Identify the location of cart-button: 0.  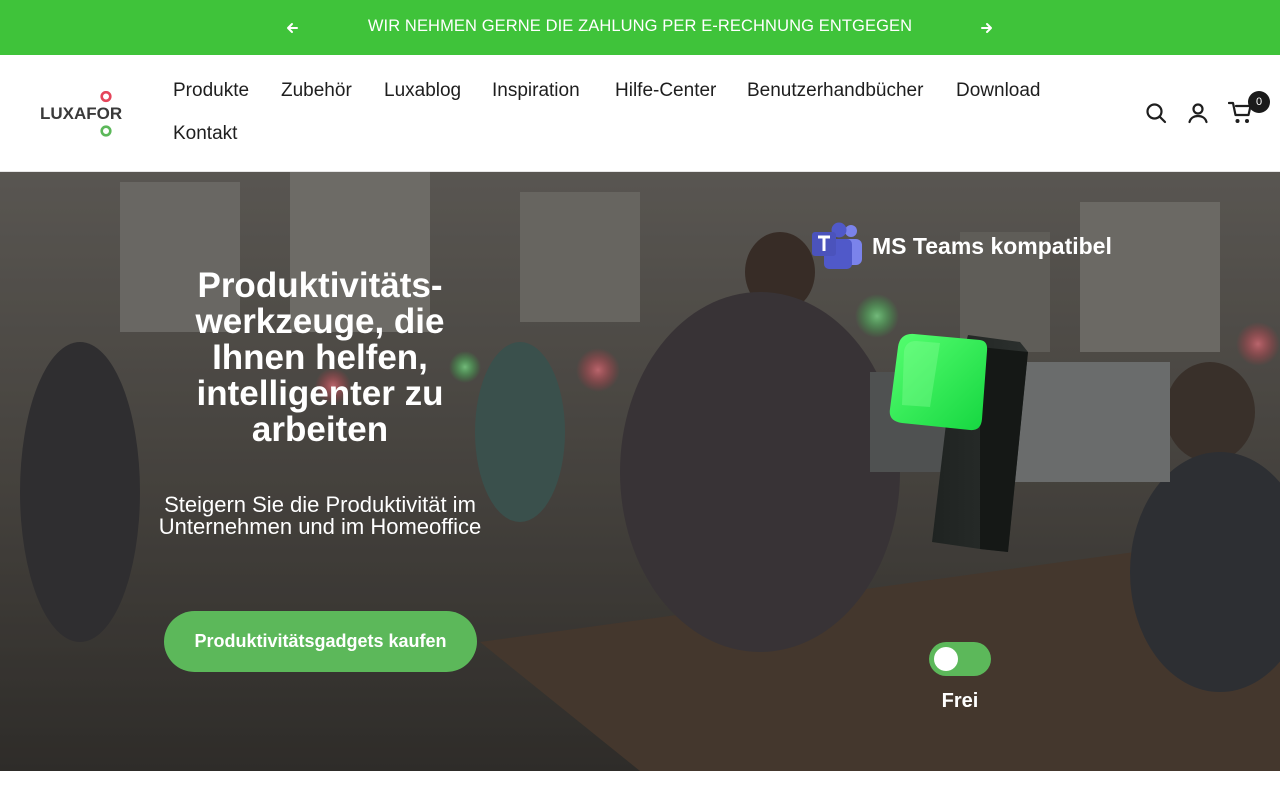
(1249, 109).